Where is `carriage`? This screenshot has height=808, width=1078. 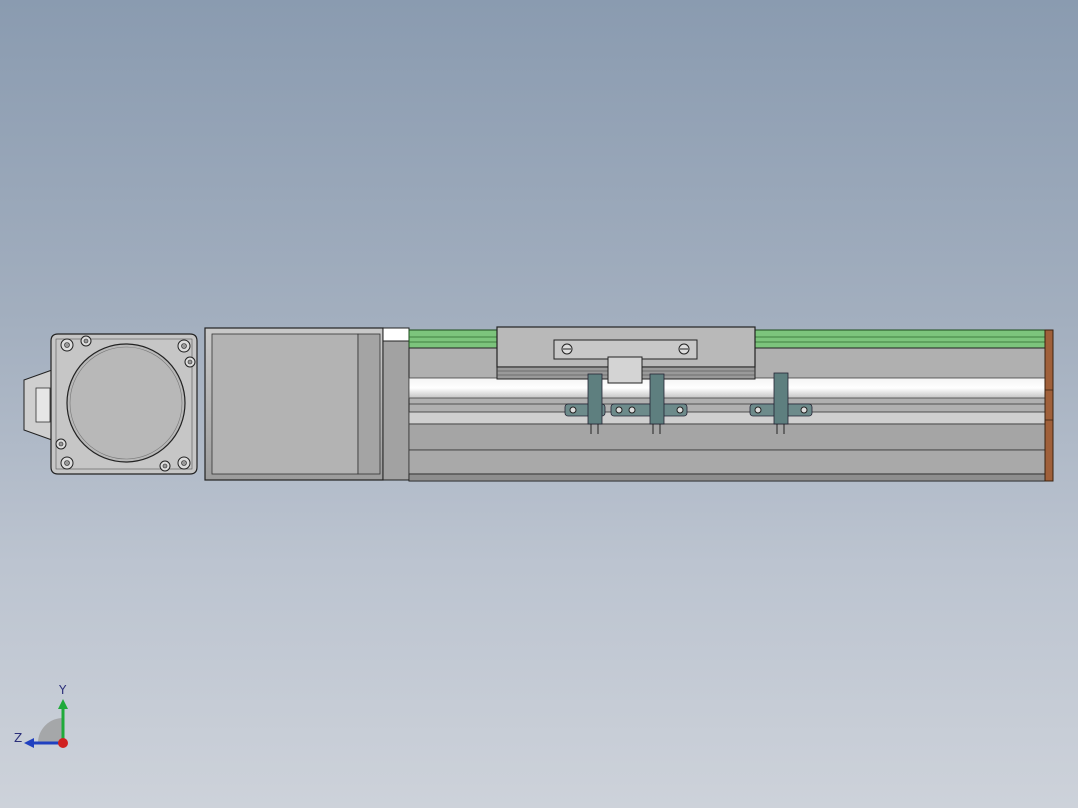 carriage is located at coordinates (626, 355).